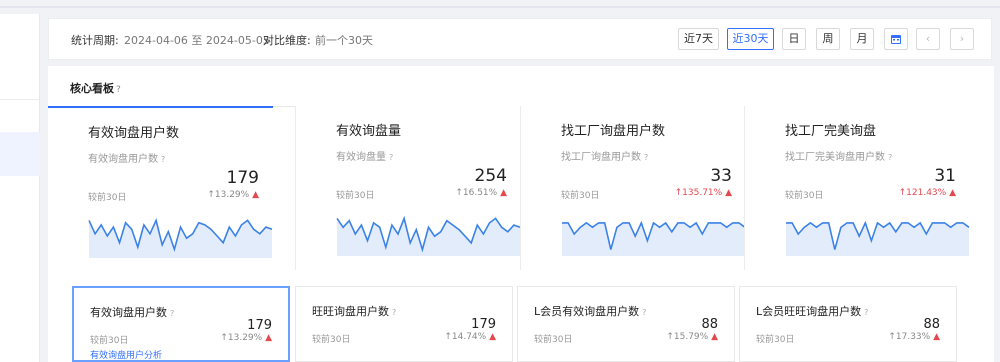 The image size is (1000, 362). What do you see at coordinates (361, 157) in the screenshot?
I see `metric-subtitle-text: 有效询盘量` at bounding box center [361, 157].